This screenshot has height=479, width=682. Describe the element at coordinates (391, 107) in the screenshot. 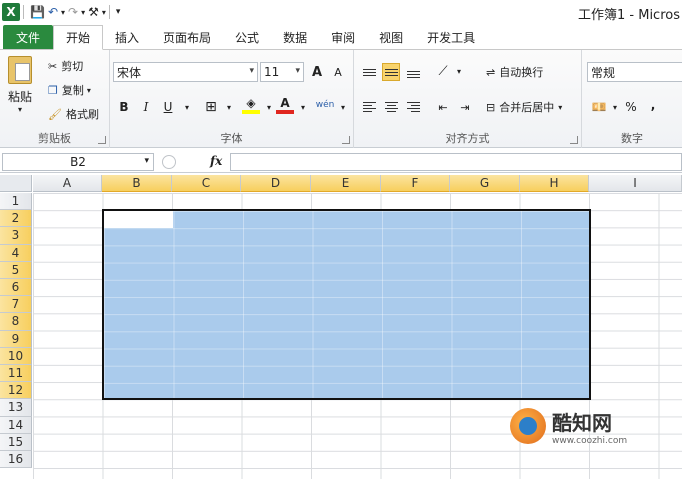

I see `align-center-icon` at that location.